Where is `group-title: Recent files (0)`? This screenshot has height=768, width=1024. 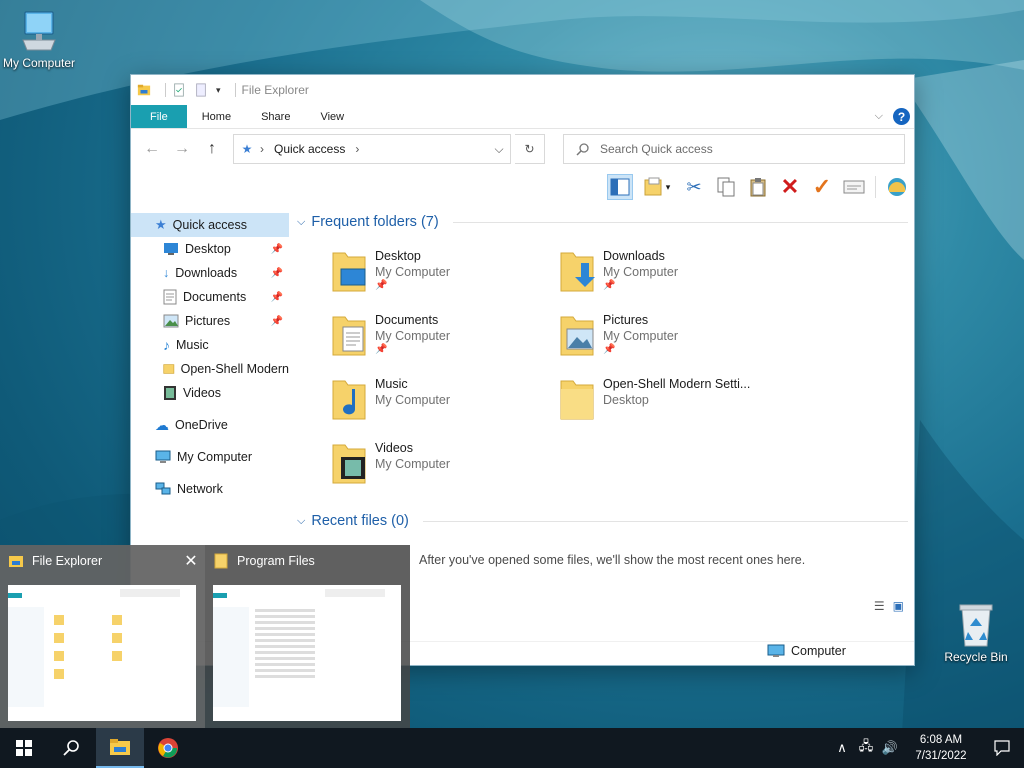 group-title: Recent files (0) is located at coordinates (360, 521).